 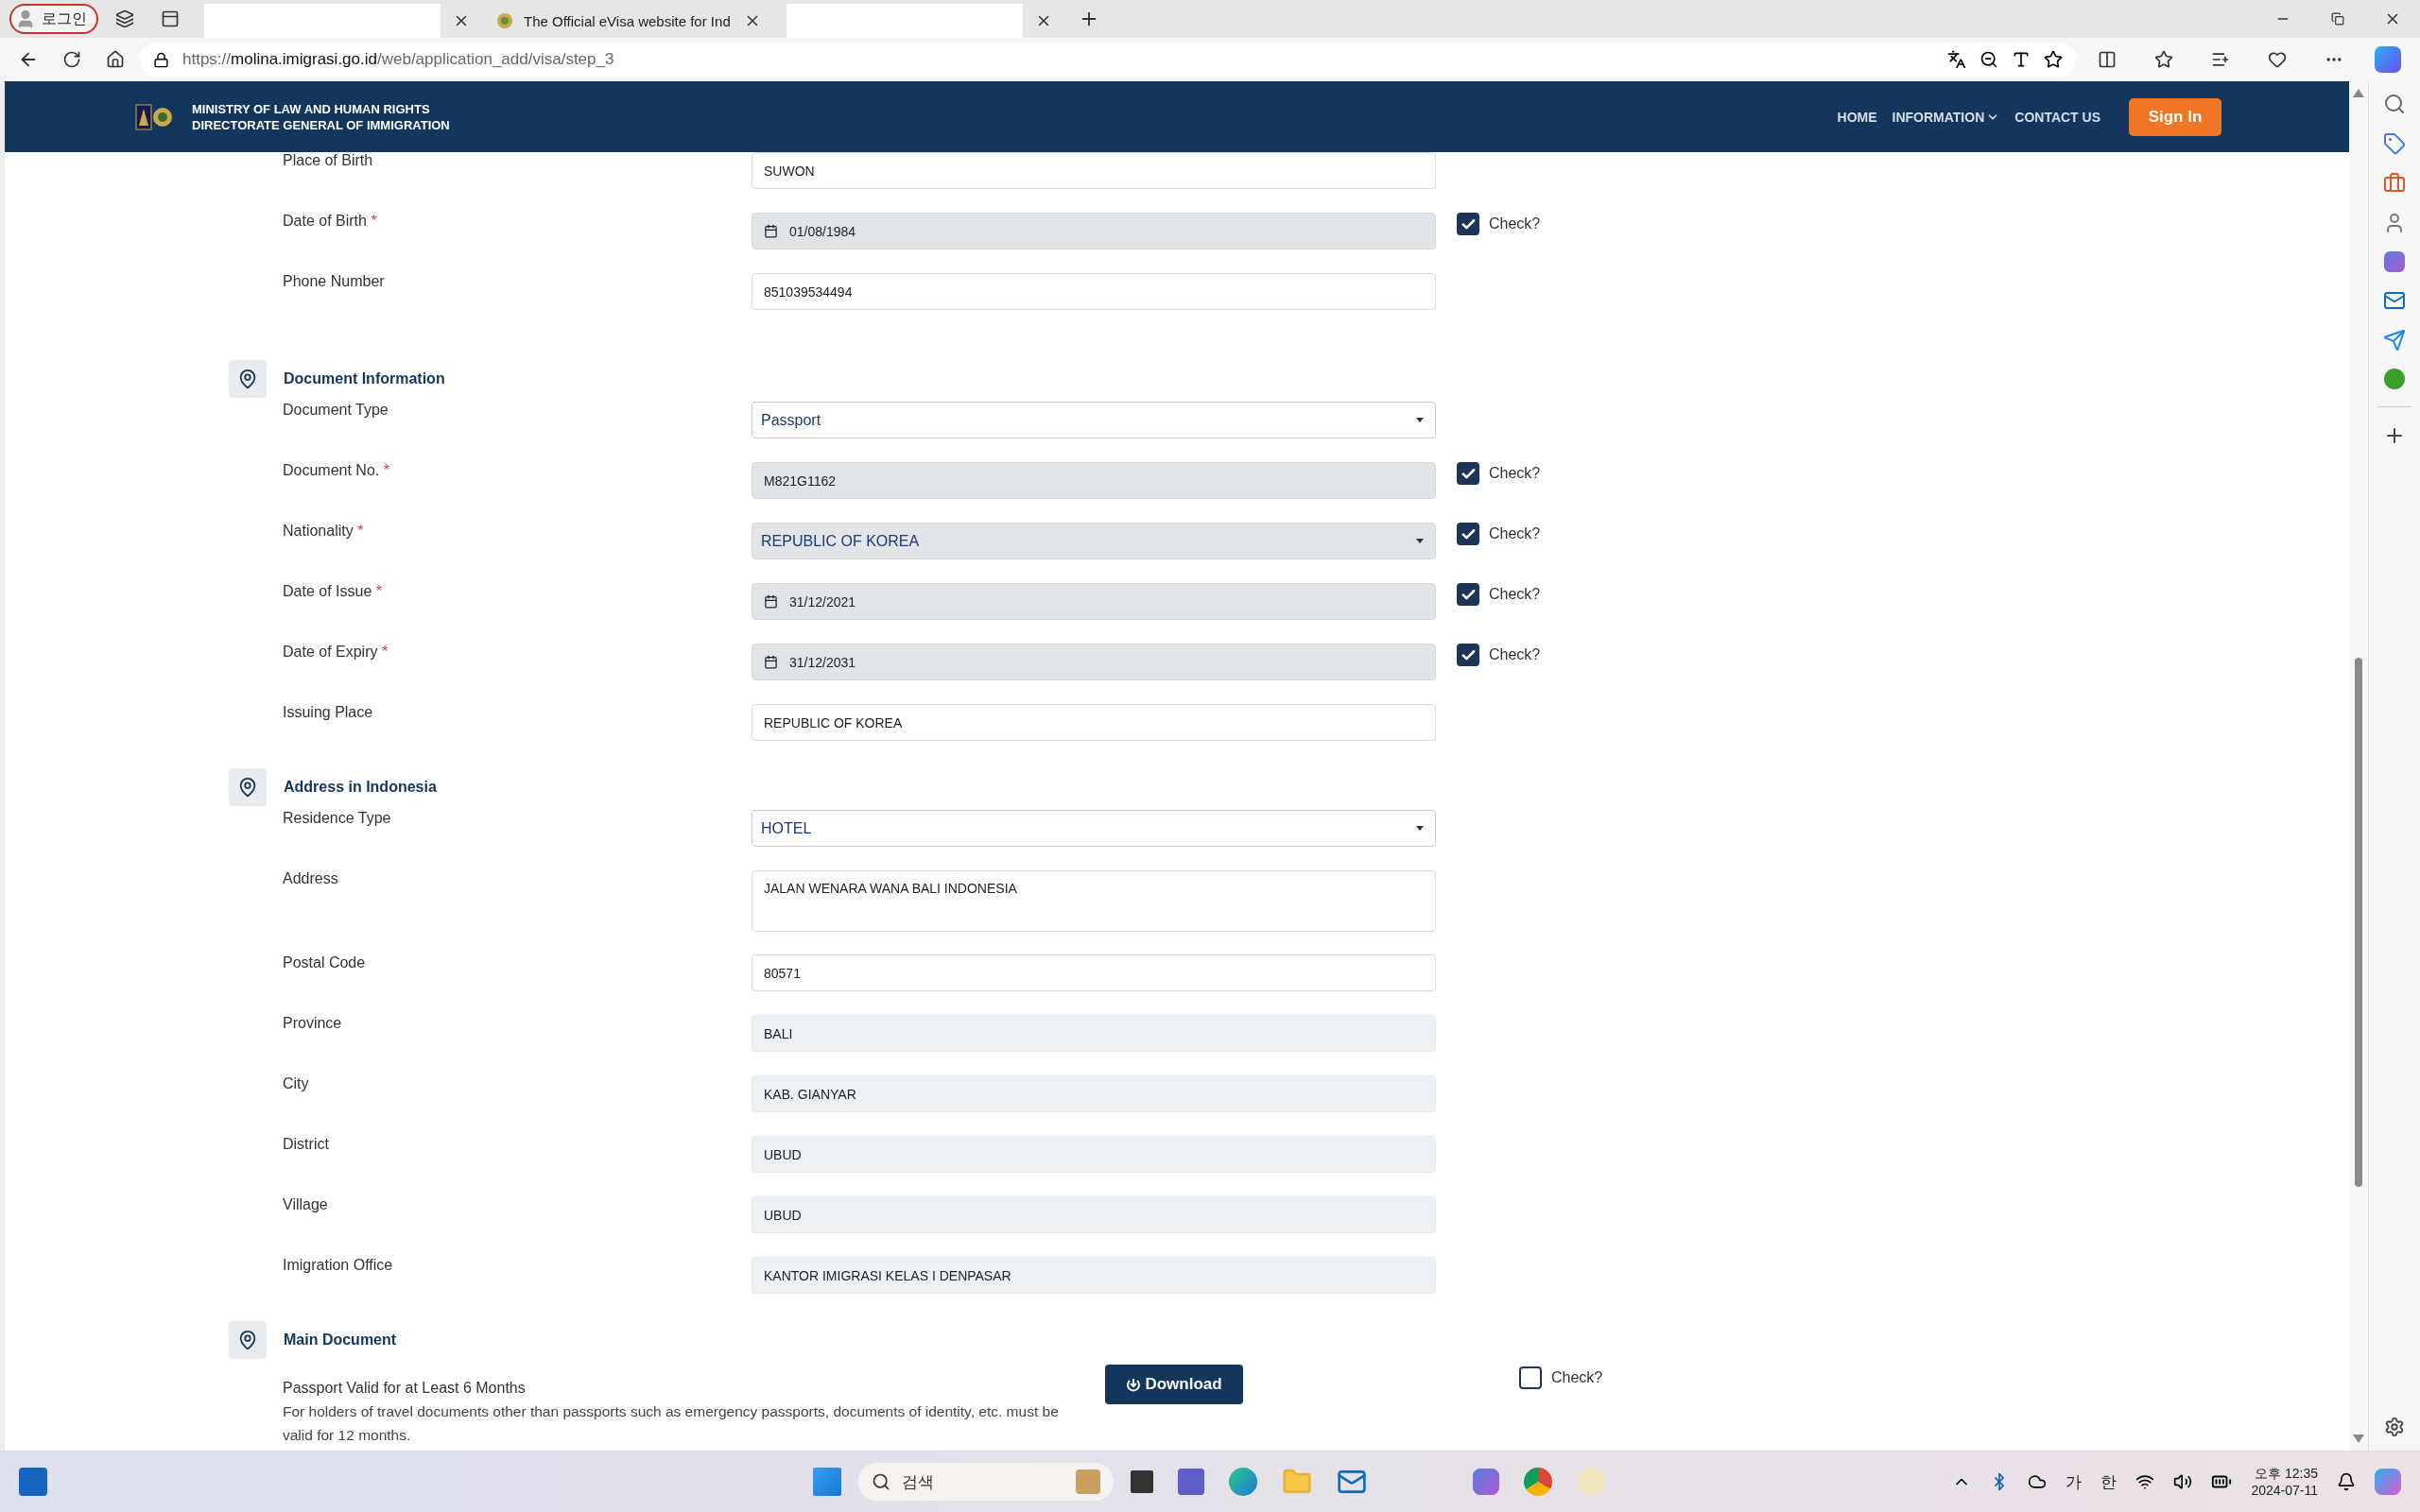 What do you see at coordinates (2346, 1481) in the screenshot?
I see `bell-icon` at bounding box center [2346, 1481].